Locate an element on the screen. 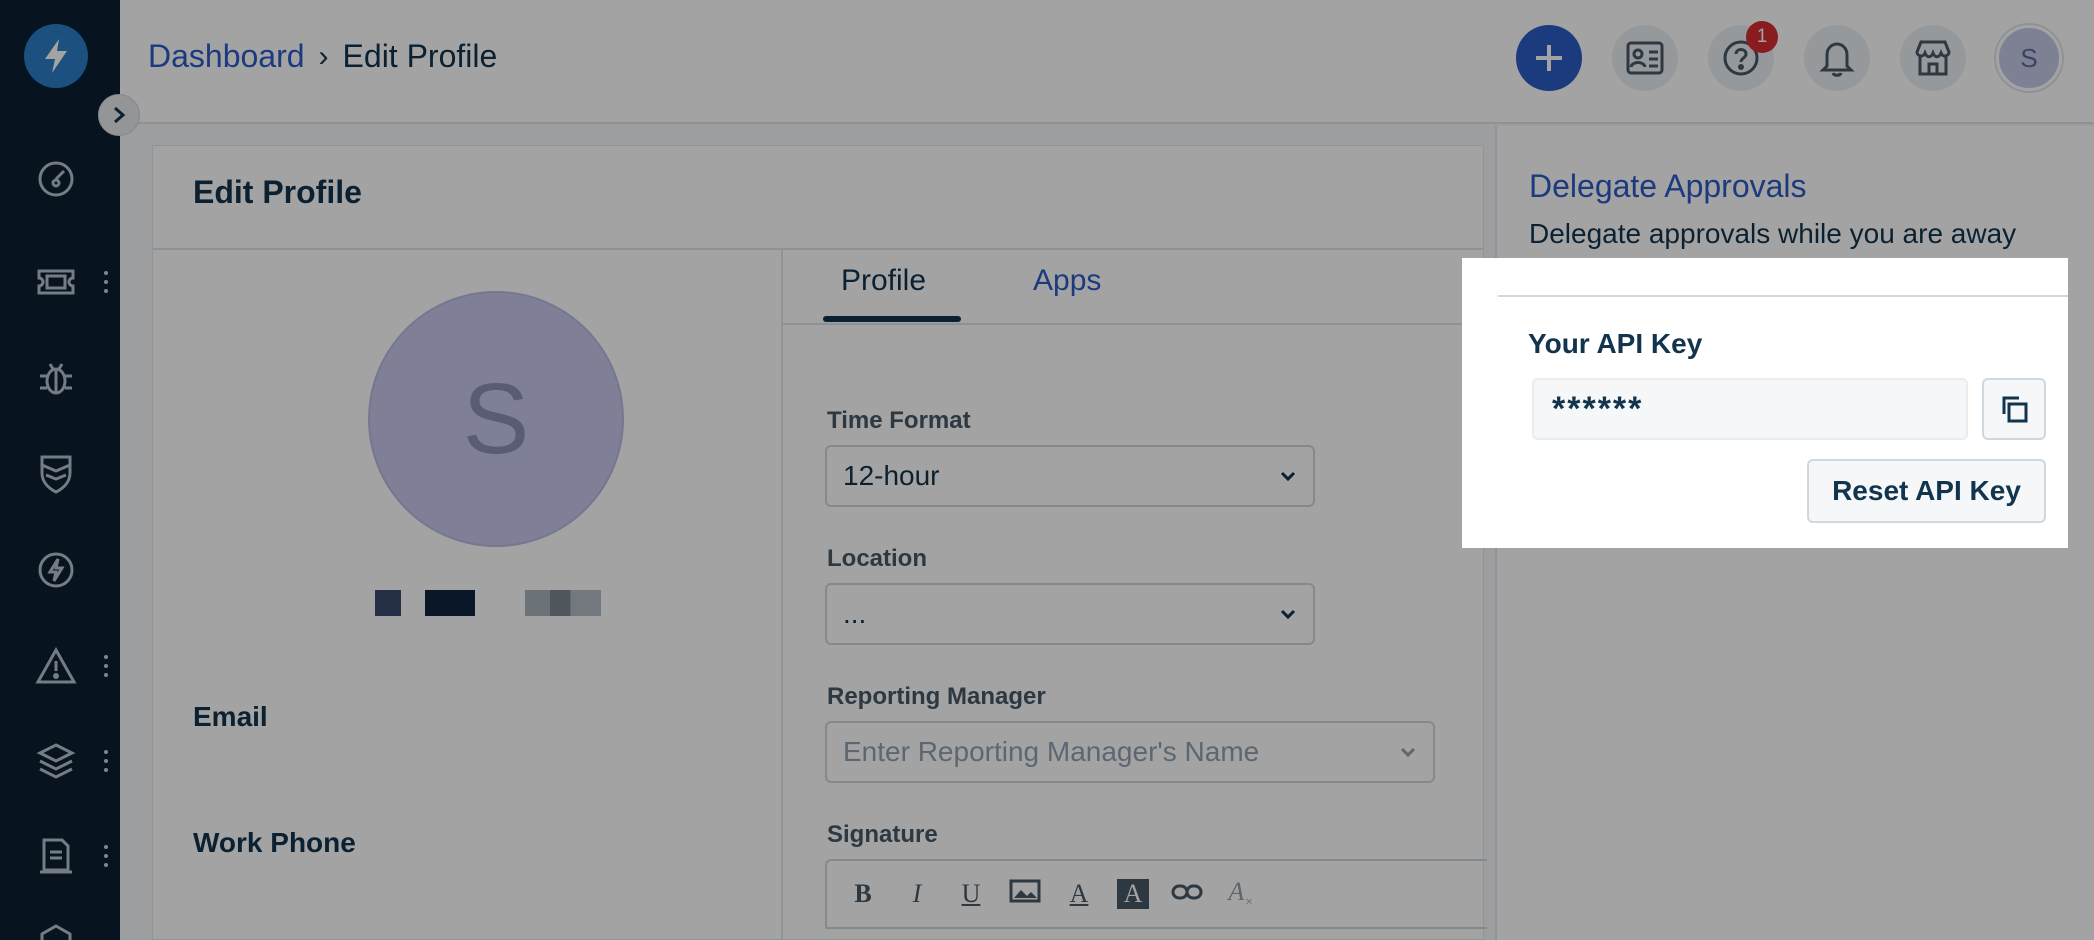  plus-icon is located at coordinates (1549, 58).